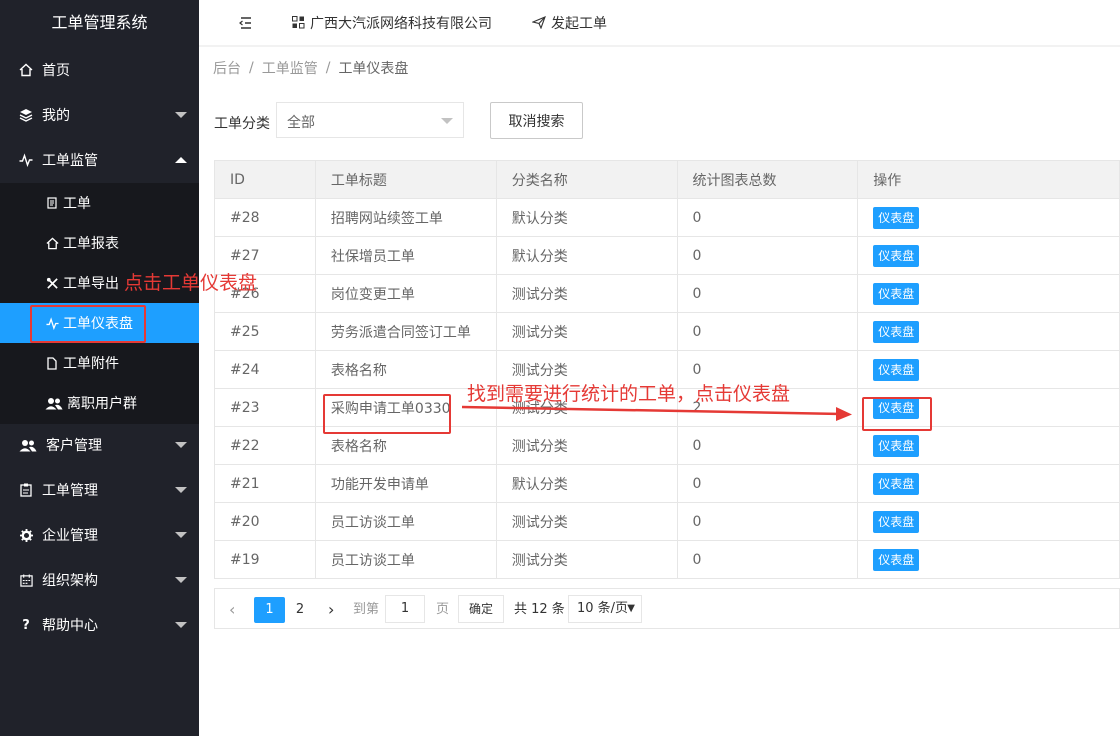 Image resolution: width=1120 pixels, height=736 pixels. Describe the element at coordinates (667, 608) in the screenshot. I see `pagination: ‹ 1 2 › 到第 1 页 确定 共 12 条 10 条/页 ▼` at that location.